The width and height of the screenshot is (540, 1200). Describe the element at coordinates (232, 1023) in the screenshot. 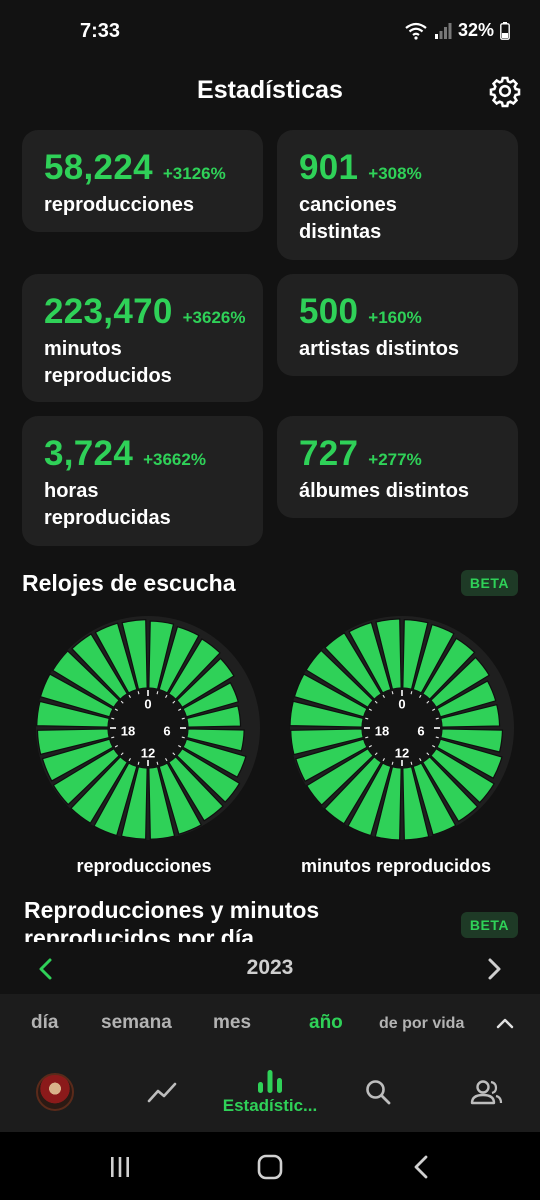

I see `tab-month: mes` at that location.